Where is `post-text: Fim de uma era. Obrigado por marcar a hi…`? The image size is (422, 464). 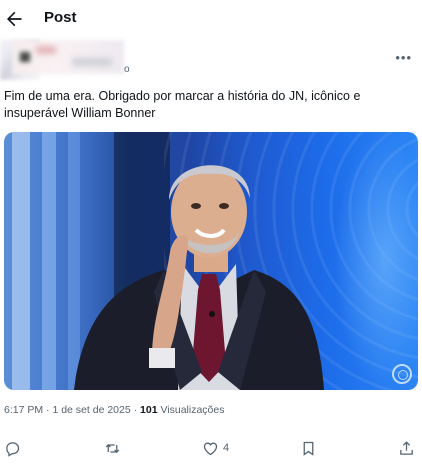 post-text: Fim de uma era. Obrigado por marcar a hi… is located at coordinates (182, 104).